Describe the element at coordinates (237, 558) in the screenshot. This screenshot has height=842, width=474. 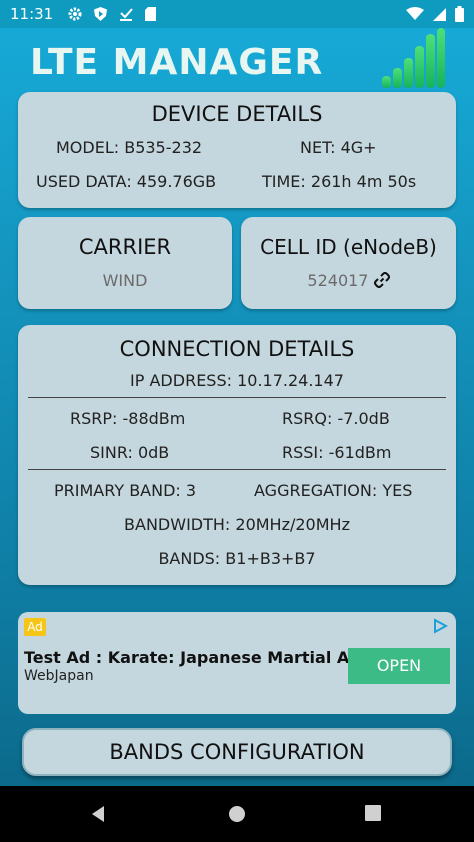
I see `bands-text: BANDS: B1+B3+B7` at that location.